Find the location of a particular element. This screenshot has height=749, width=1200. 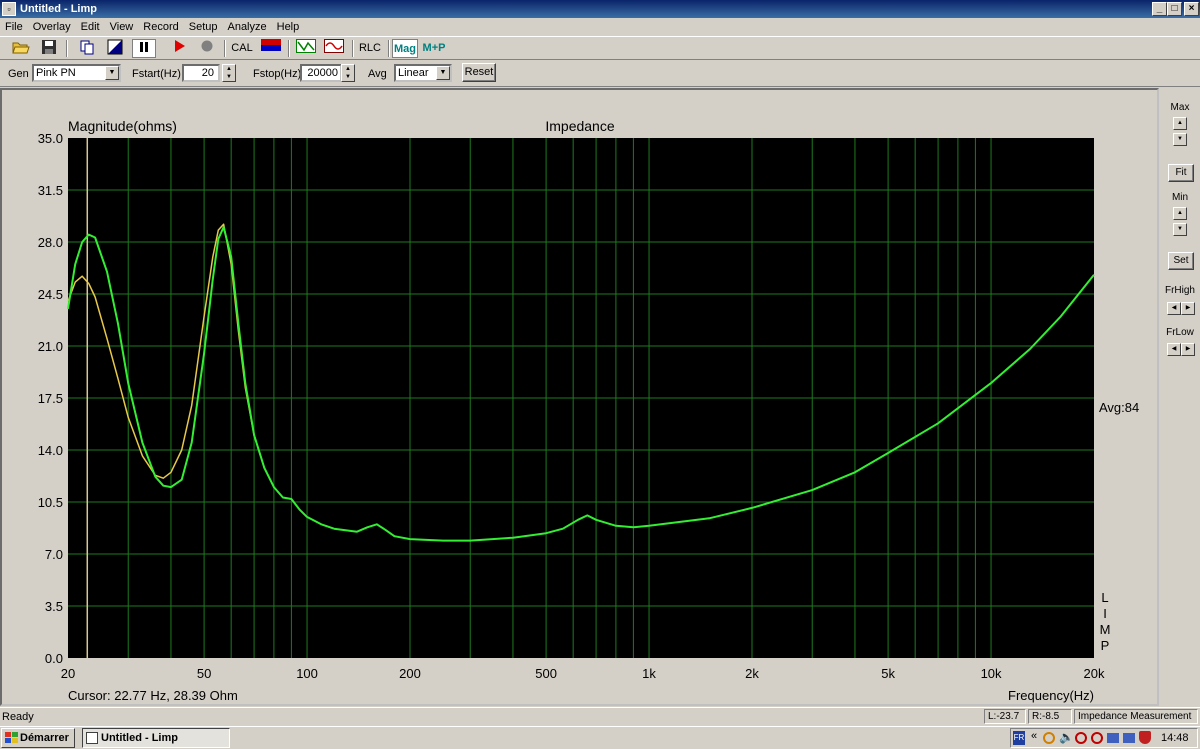

maximize-button: □ is located at coordinates (1174, 9).